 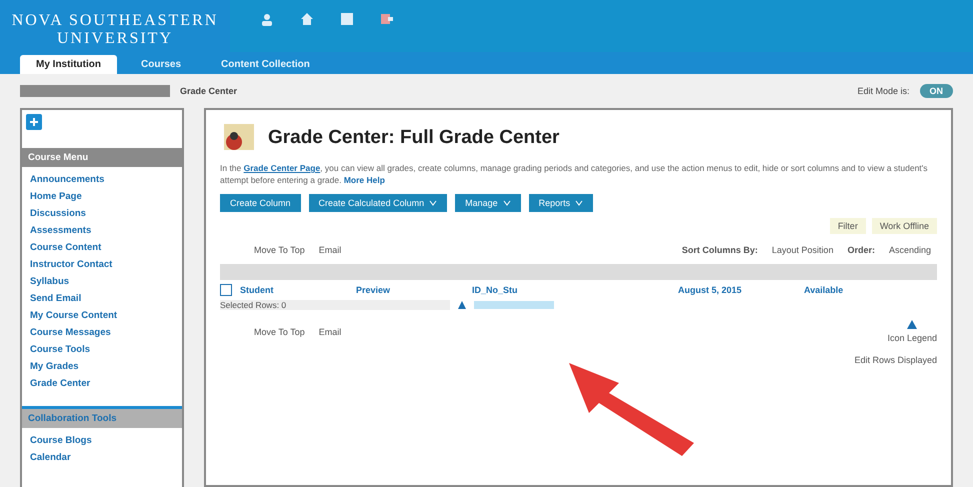 What do you see at coordinates (265, 64) in the screenshot?
I see `nav-tab: Content Collection` at bounding box center [265, 64].